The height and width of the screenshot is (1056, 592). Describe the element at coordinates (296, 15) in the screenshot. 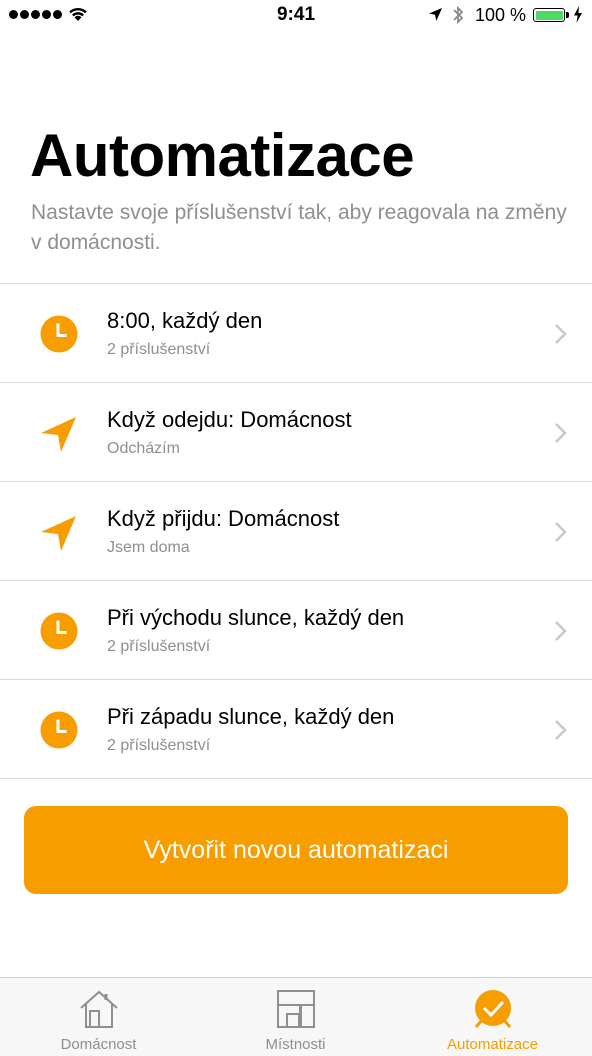

I see `status-bar: 9:41 100 %` at that location.